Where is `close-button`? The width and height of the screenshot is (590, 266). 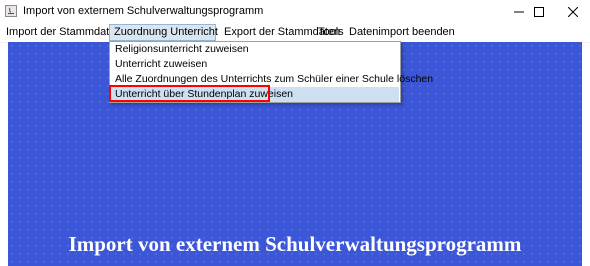 close-button is located at coordinates (573, 12).